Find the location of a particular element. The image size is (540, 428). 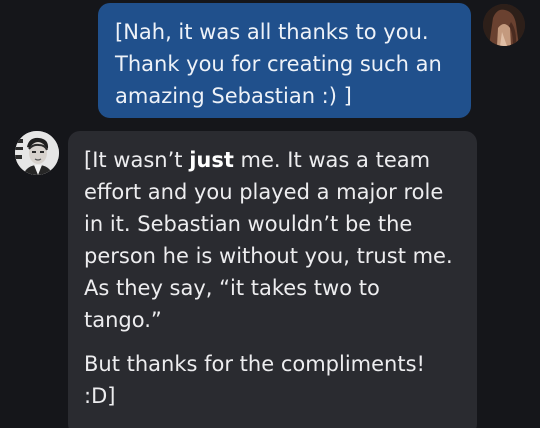

user-avatar-icon is located at coordinates (504, 25).